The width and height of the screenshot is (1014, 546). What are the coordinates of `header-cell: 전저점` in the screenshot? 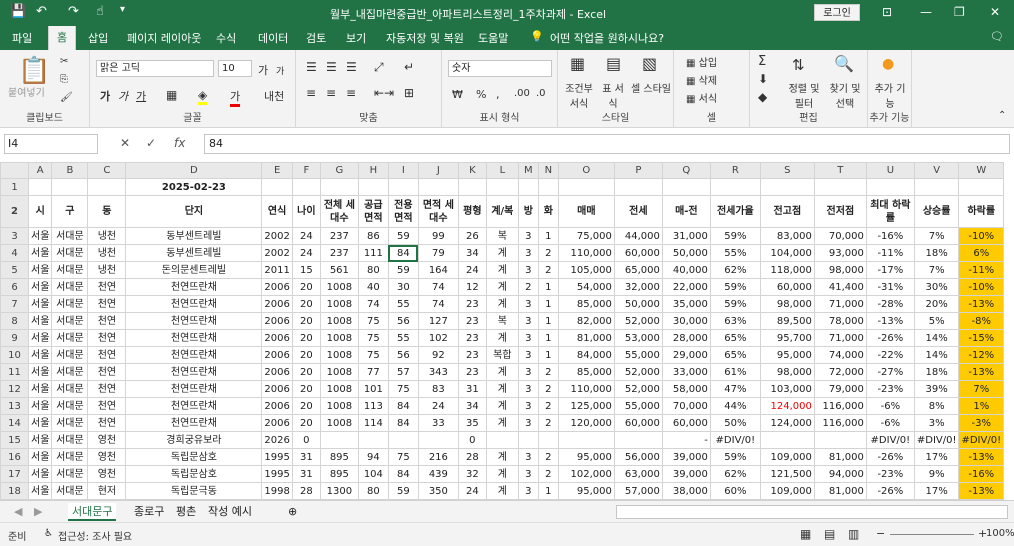 It's located at (840, 211).